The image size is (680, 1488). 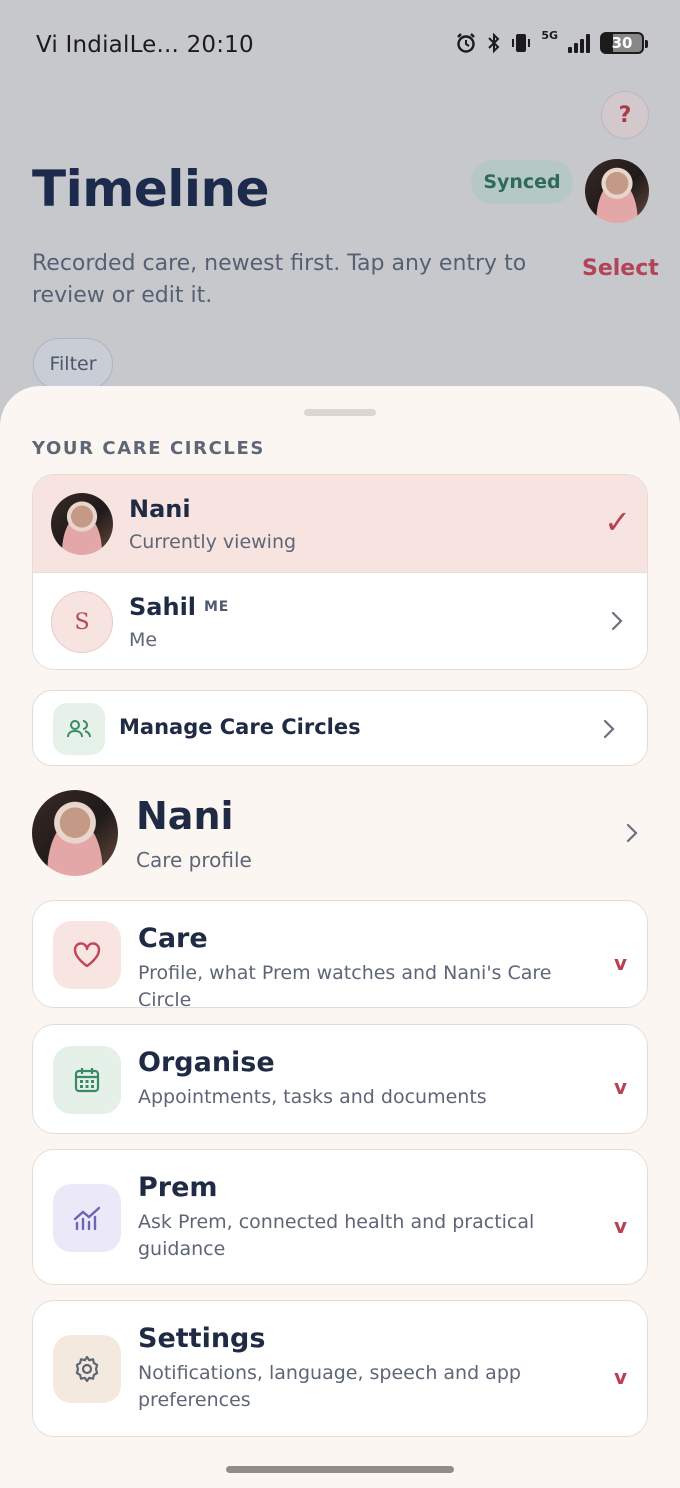 I want to click on carrier-time: Vi IndialLe... 20:10, so click(x=145, y=45).